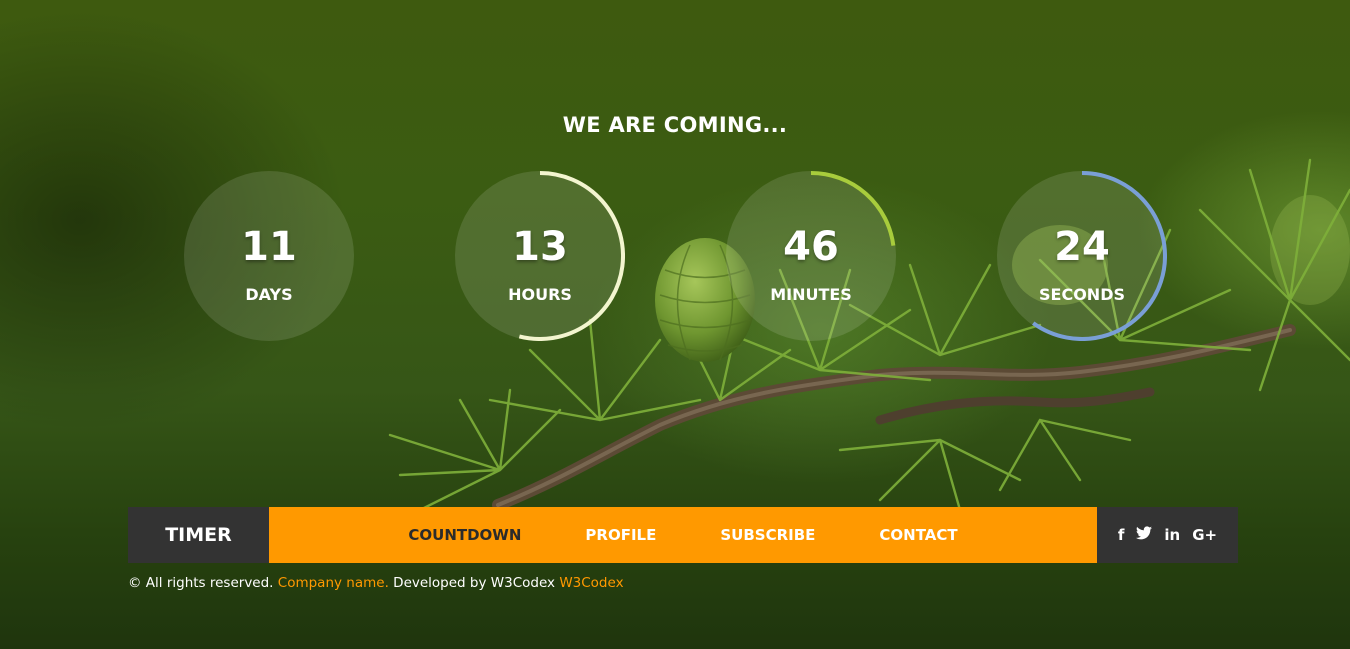 The image size is (1350, 649). I want to click on copyright-symbol: ©, so click(135, 583).